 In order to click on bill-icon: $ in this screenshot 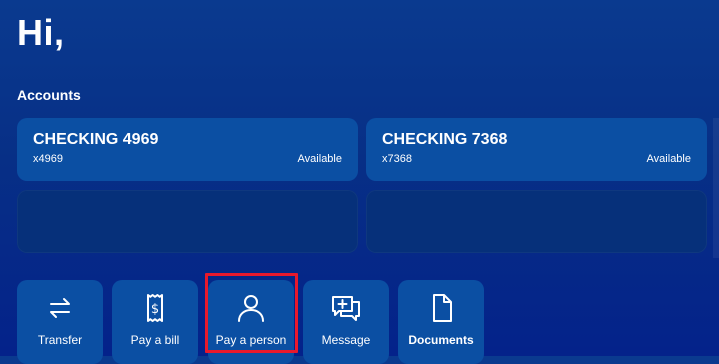, I will do `click(155, 308)`.